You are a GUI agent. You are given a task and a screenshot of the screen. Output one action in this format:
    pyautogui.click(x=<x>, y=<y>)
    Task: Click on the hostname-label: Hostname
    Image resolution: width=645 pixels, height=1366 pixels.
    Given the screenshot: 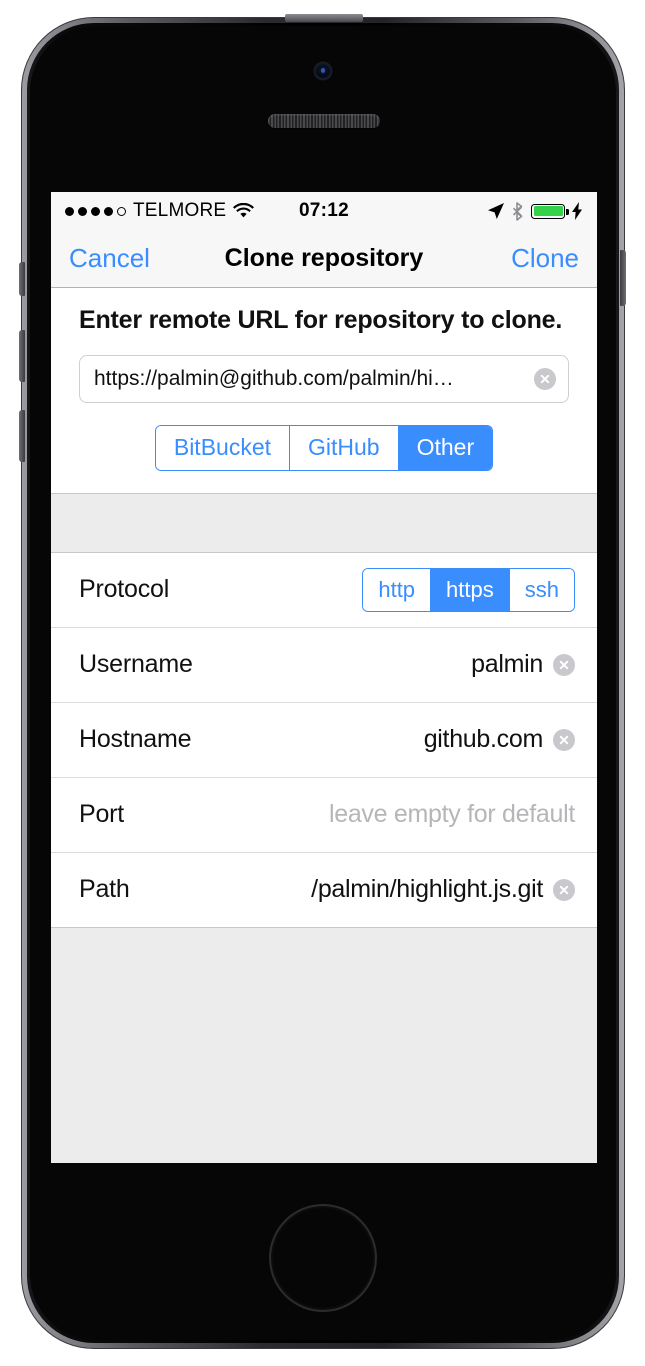 What is the action you would take?
    pyautogui.click(x=135, y=739)
    